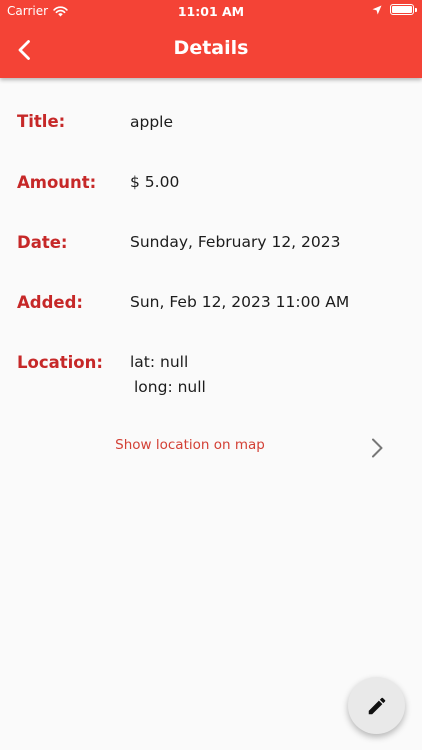 The width and height of the screenshot is (422, 750). I want to click on nav-bar: Details, so click(211, 50).